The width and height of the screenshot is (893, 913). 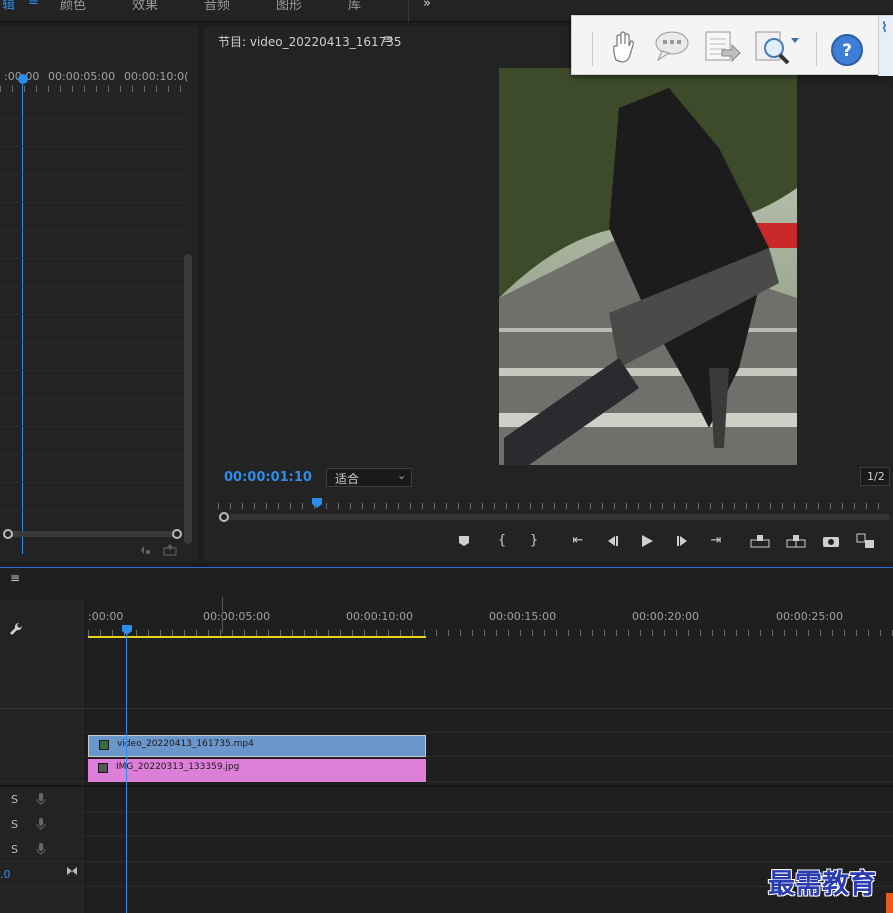 What do you see at coordinates (427, 5) in the screenshot?
I see `workspace-overflow-icon: »` at bounding box center [427, 5].